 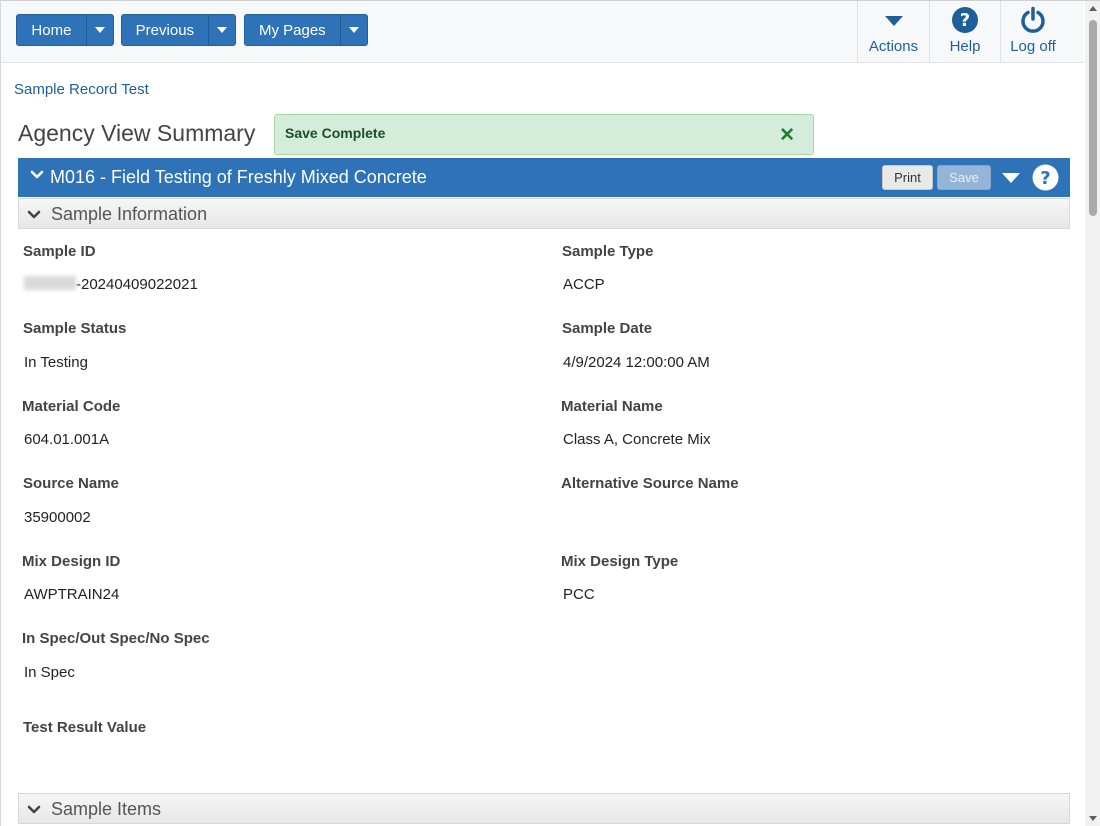 What do you see at coordinates (293, 30) in the screenshot?
I see `my-pages-button-label: My Pages` at bounding box center [293, 30].